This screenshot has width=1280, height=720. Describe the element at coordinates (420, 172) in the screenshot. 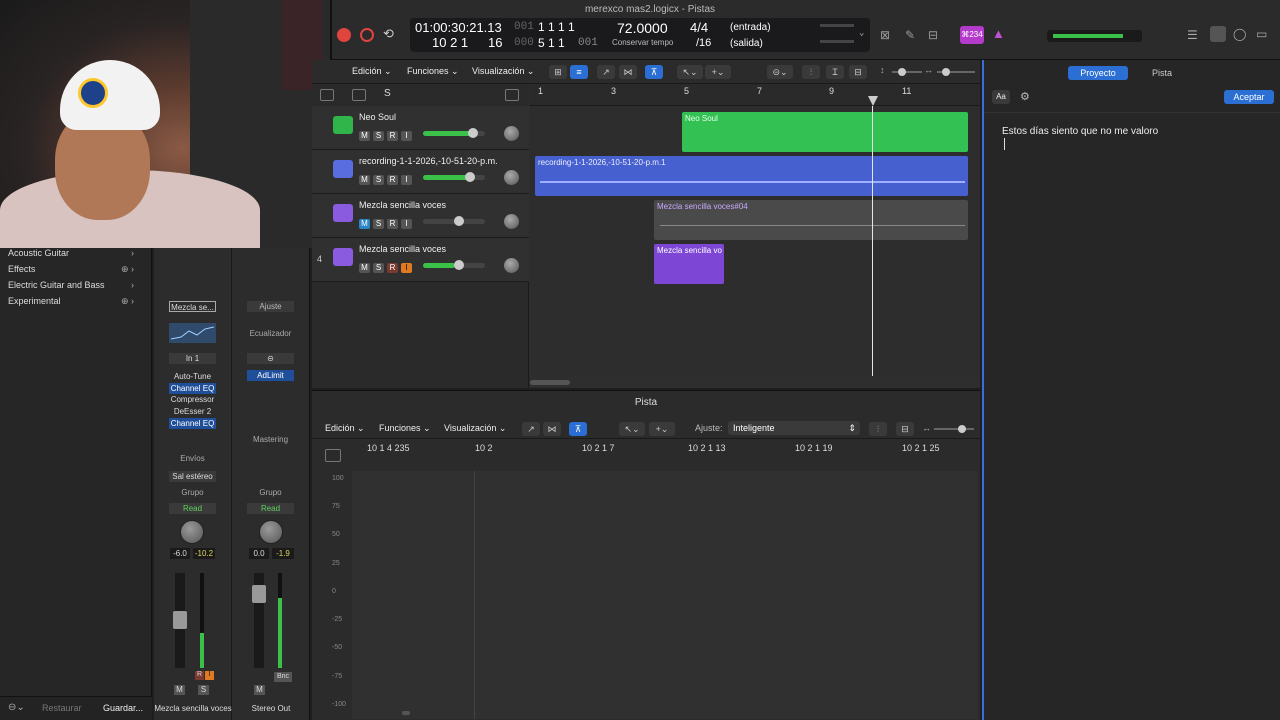

I see `track-row: recording-1-1-2026,-10-51-20-p.m. MSRI` at that location.